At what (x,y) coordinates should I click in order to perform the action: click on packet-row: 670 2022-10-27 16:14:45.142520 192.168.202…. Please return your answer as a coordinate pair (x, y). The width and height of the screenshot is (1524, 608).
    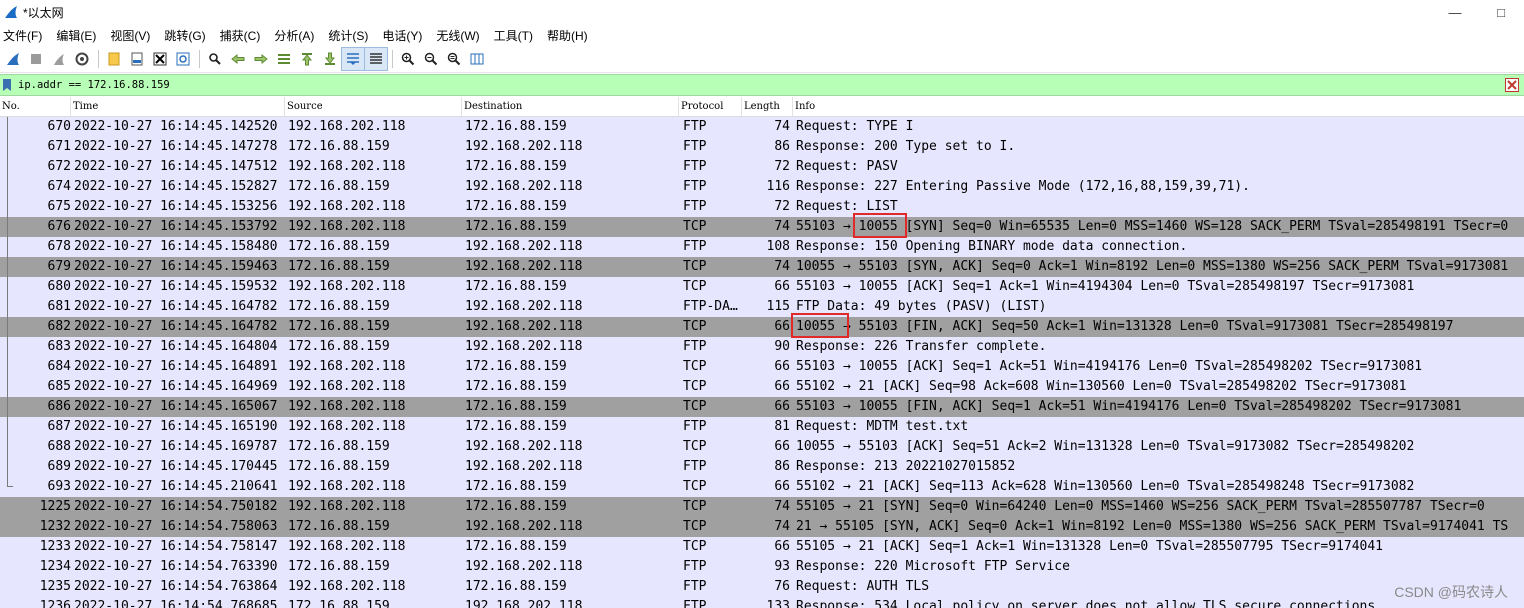
    Looking at the image, I should click on (762, 127).